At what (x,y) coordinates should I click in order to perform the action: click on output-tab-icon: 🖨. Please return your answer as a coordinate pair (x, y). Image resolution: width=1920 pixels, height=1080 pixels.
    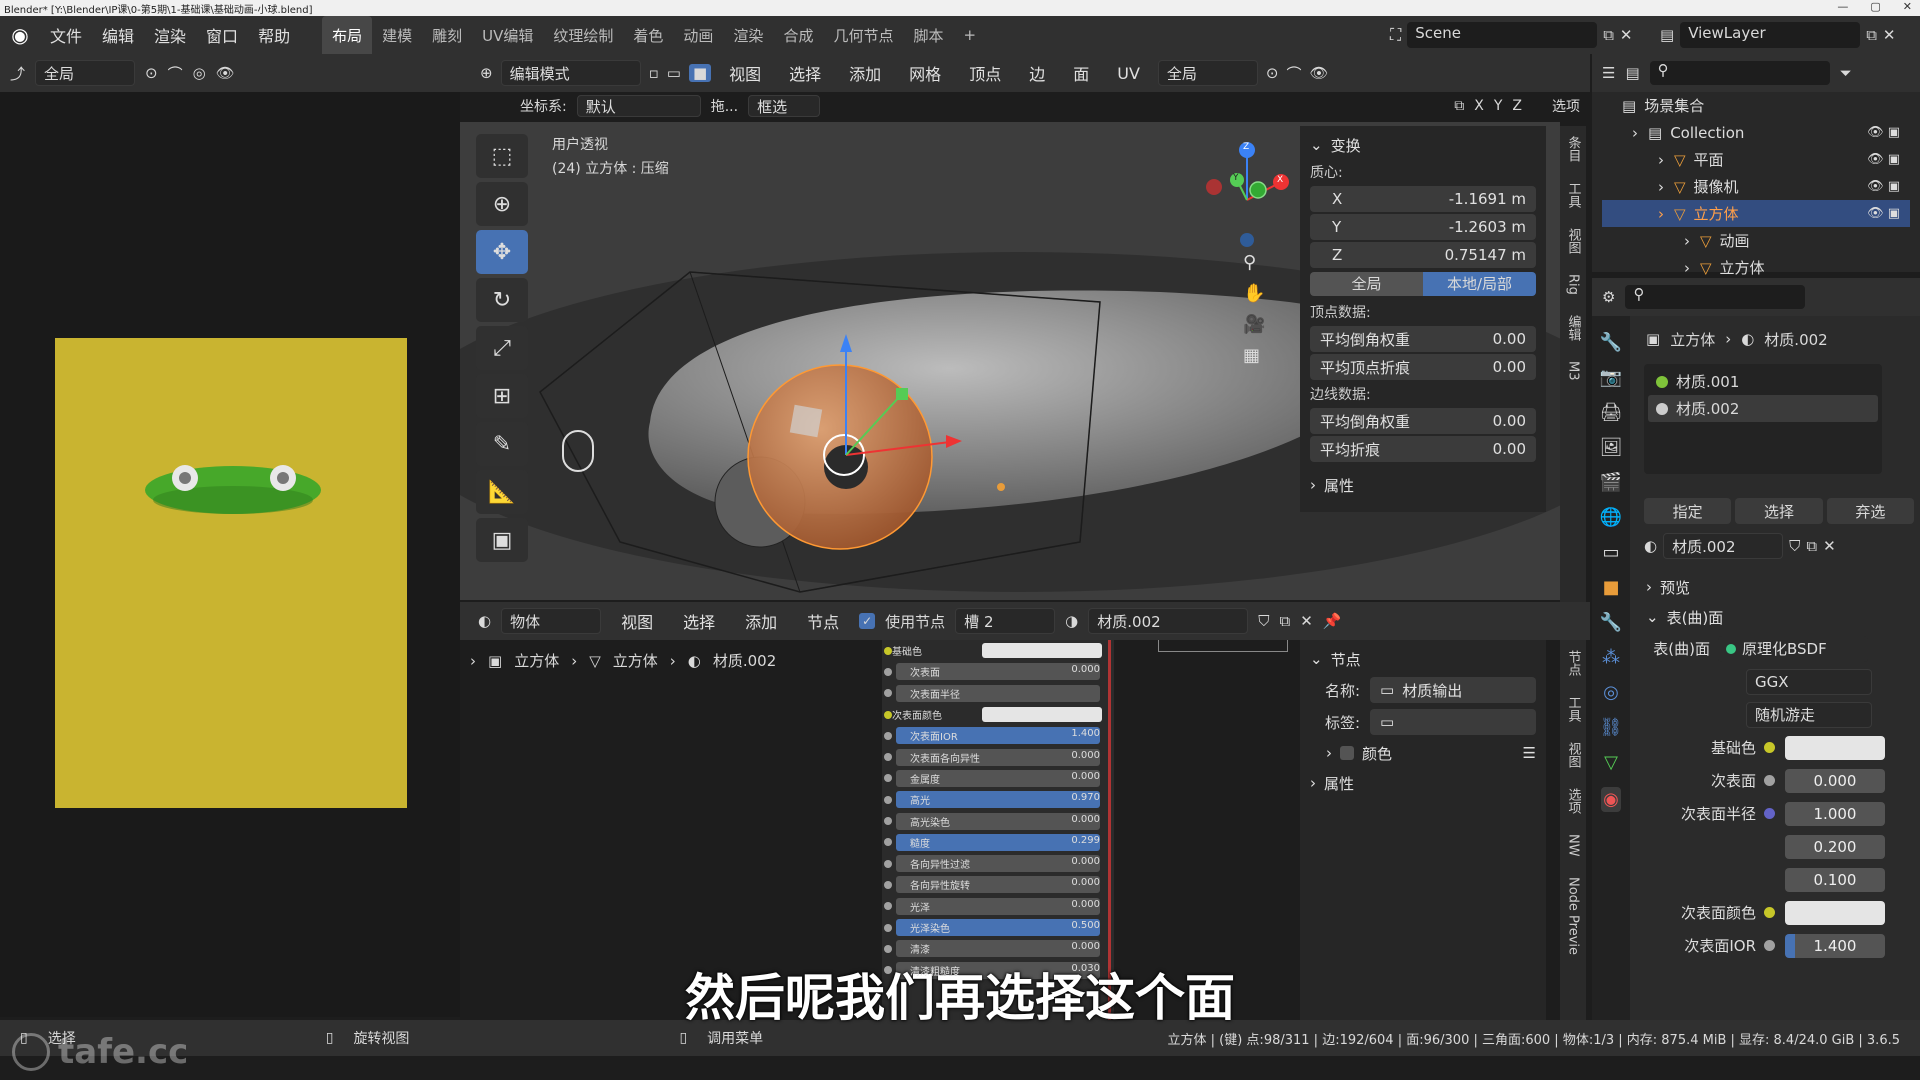
    Looking at the image, I should click on (1611, 412).